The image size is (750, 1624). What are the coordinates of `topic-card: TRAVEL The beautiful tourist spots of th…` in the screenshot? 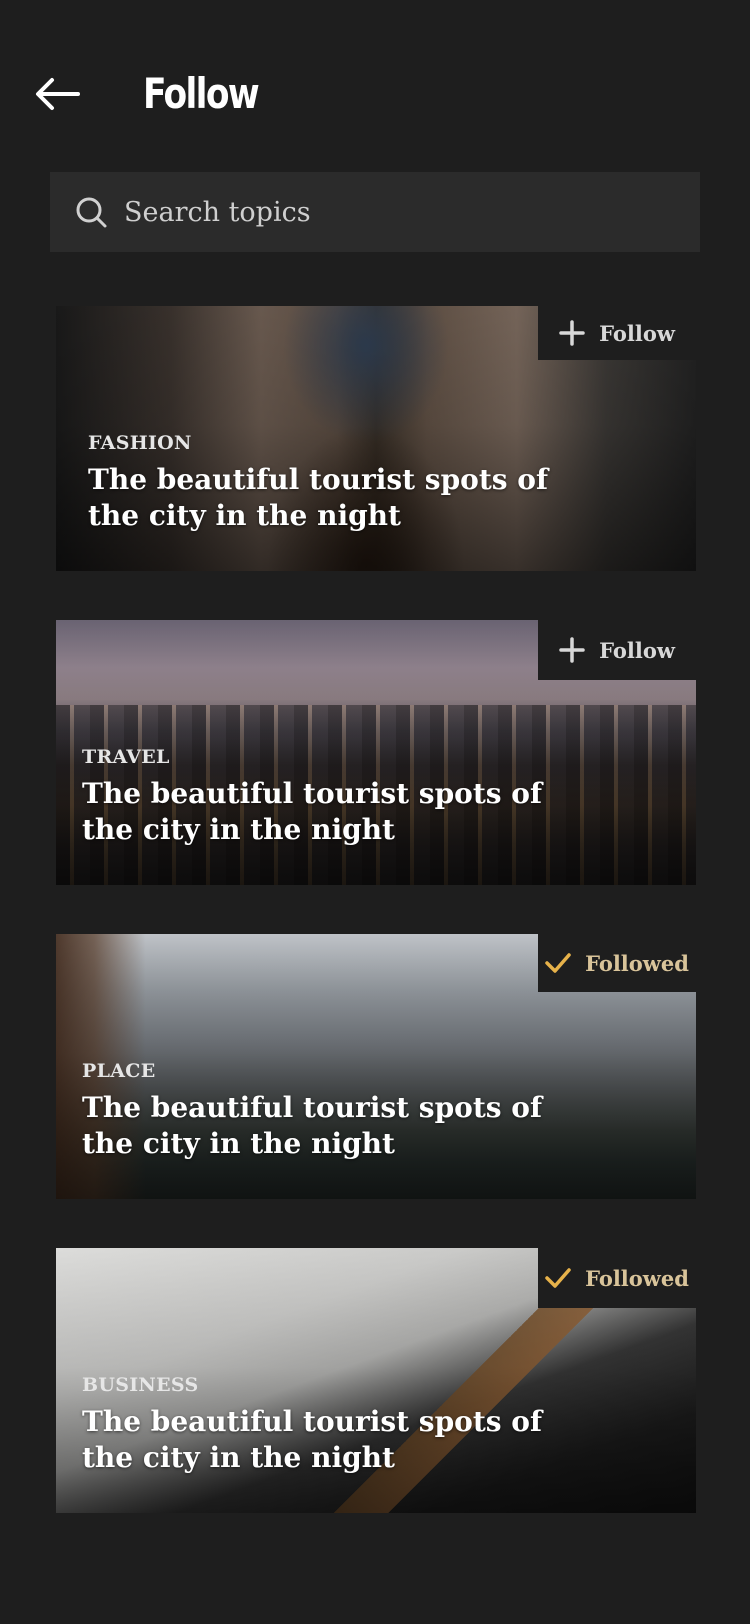 It's located at (376, 752).